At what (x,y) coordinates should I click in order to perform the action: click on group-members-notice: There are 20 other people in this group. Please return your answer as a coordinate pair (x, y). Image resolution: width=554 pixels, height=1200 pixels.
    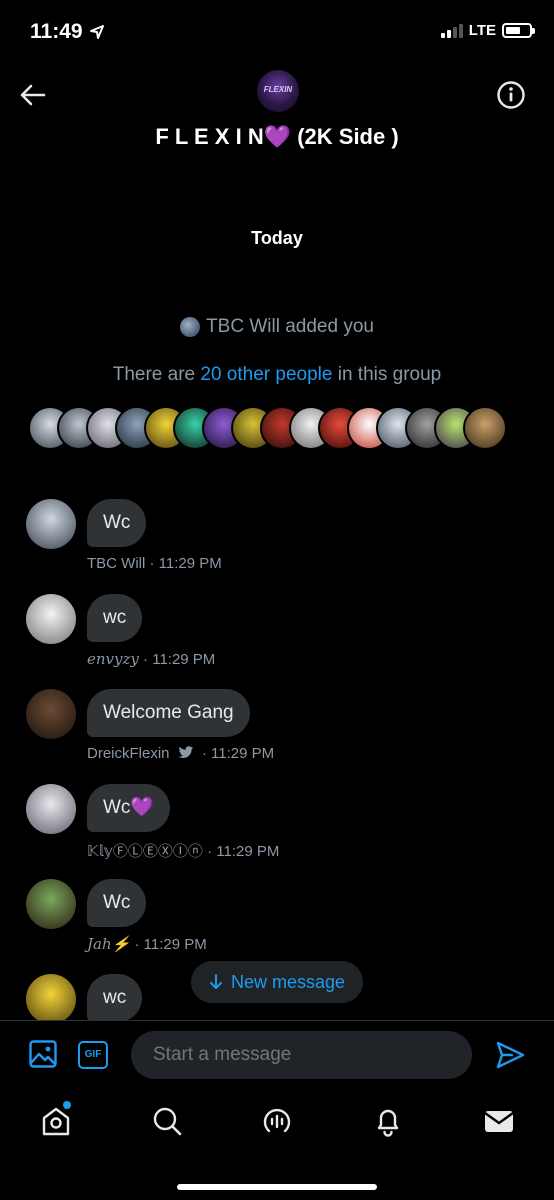
    Looking at the image, I should click on (277, 374).